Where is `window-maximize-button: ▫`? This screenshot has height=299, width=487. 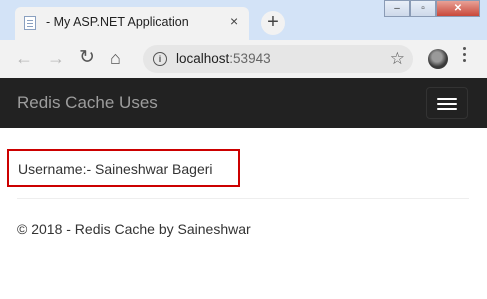
window-maximize-button: ▫ is located at coordinates (423, 8).